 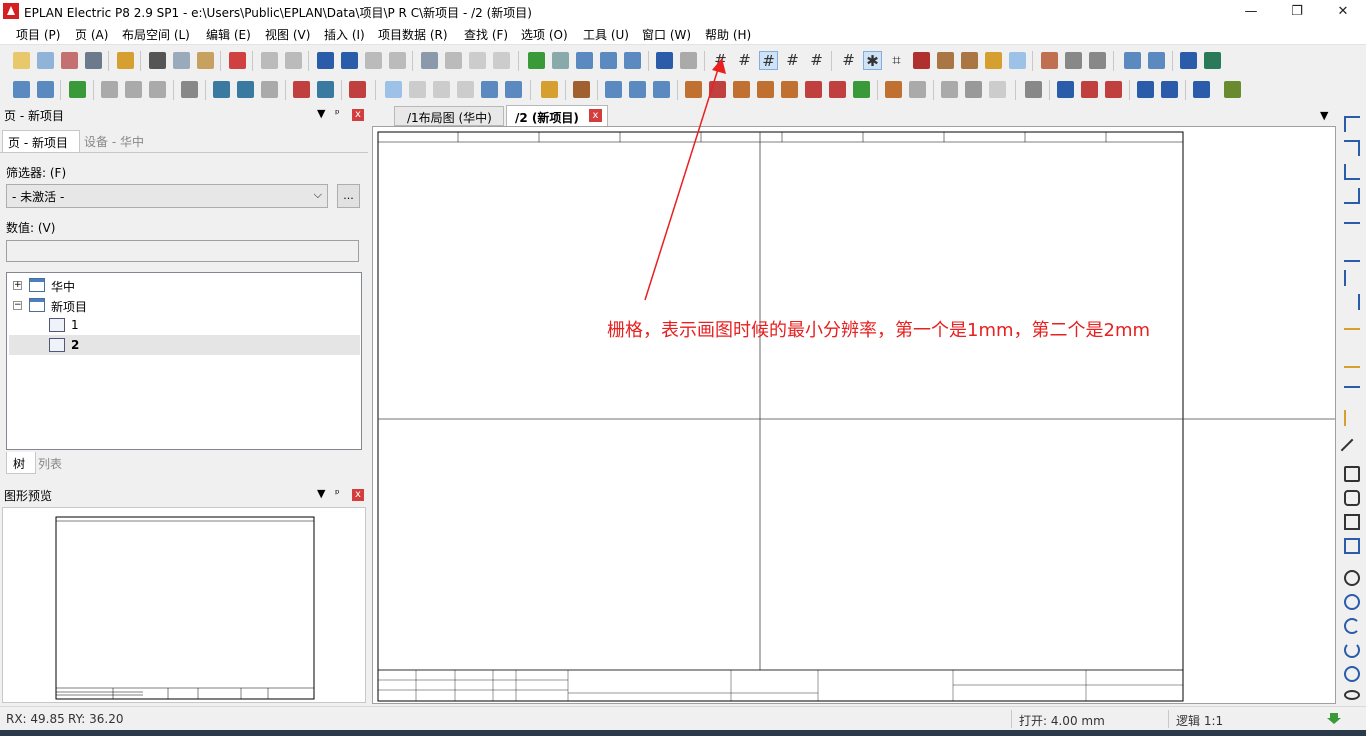 I want to click on line-icon, so click(x=1352, y=450).